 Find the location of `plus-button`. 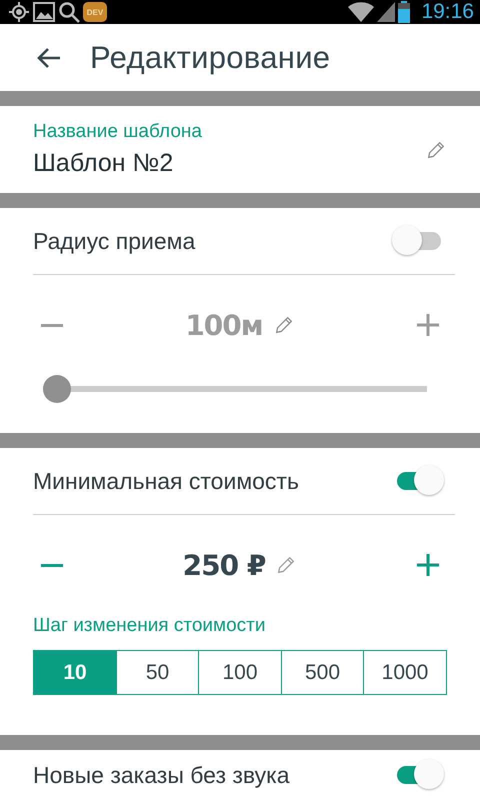

plus-button is located at coordinates (428, 565).